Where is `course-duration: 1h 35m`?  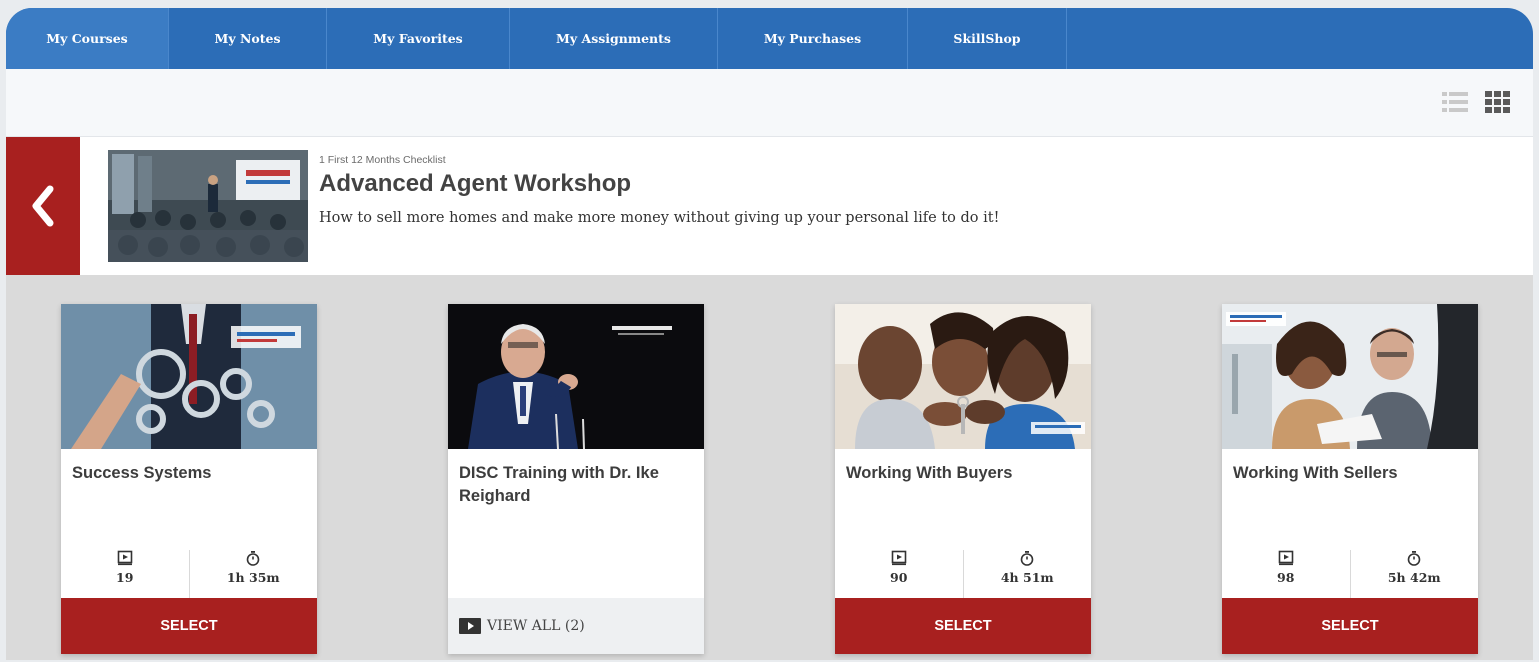 course-duration: 1h 35m is located at coordinates (253, 574).